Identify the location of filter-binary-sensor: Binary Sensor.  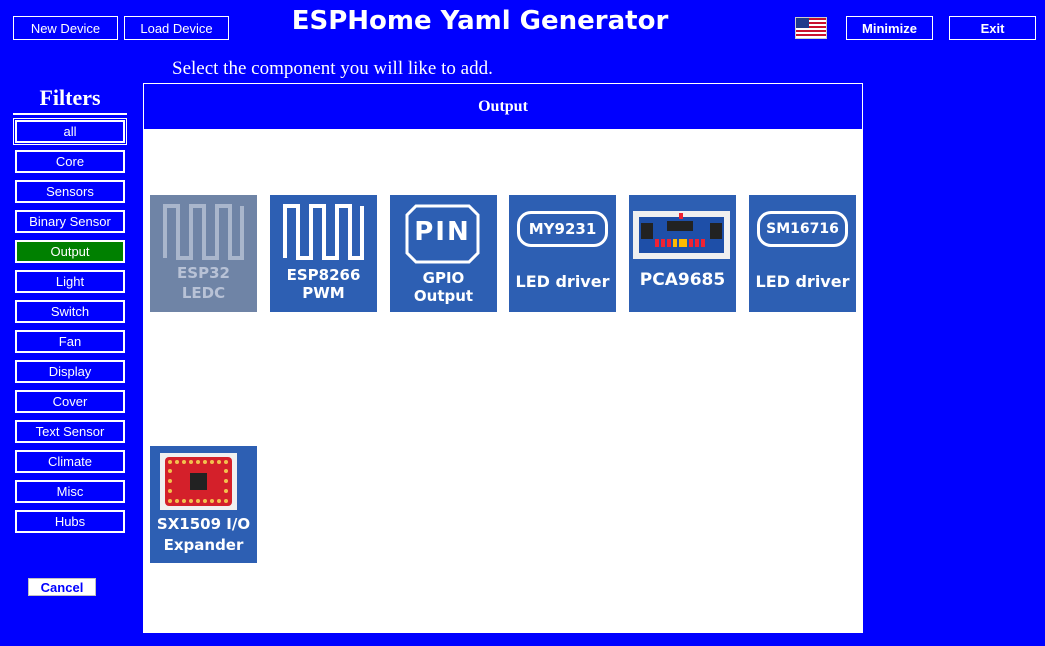
(70, 221).